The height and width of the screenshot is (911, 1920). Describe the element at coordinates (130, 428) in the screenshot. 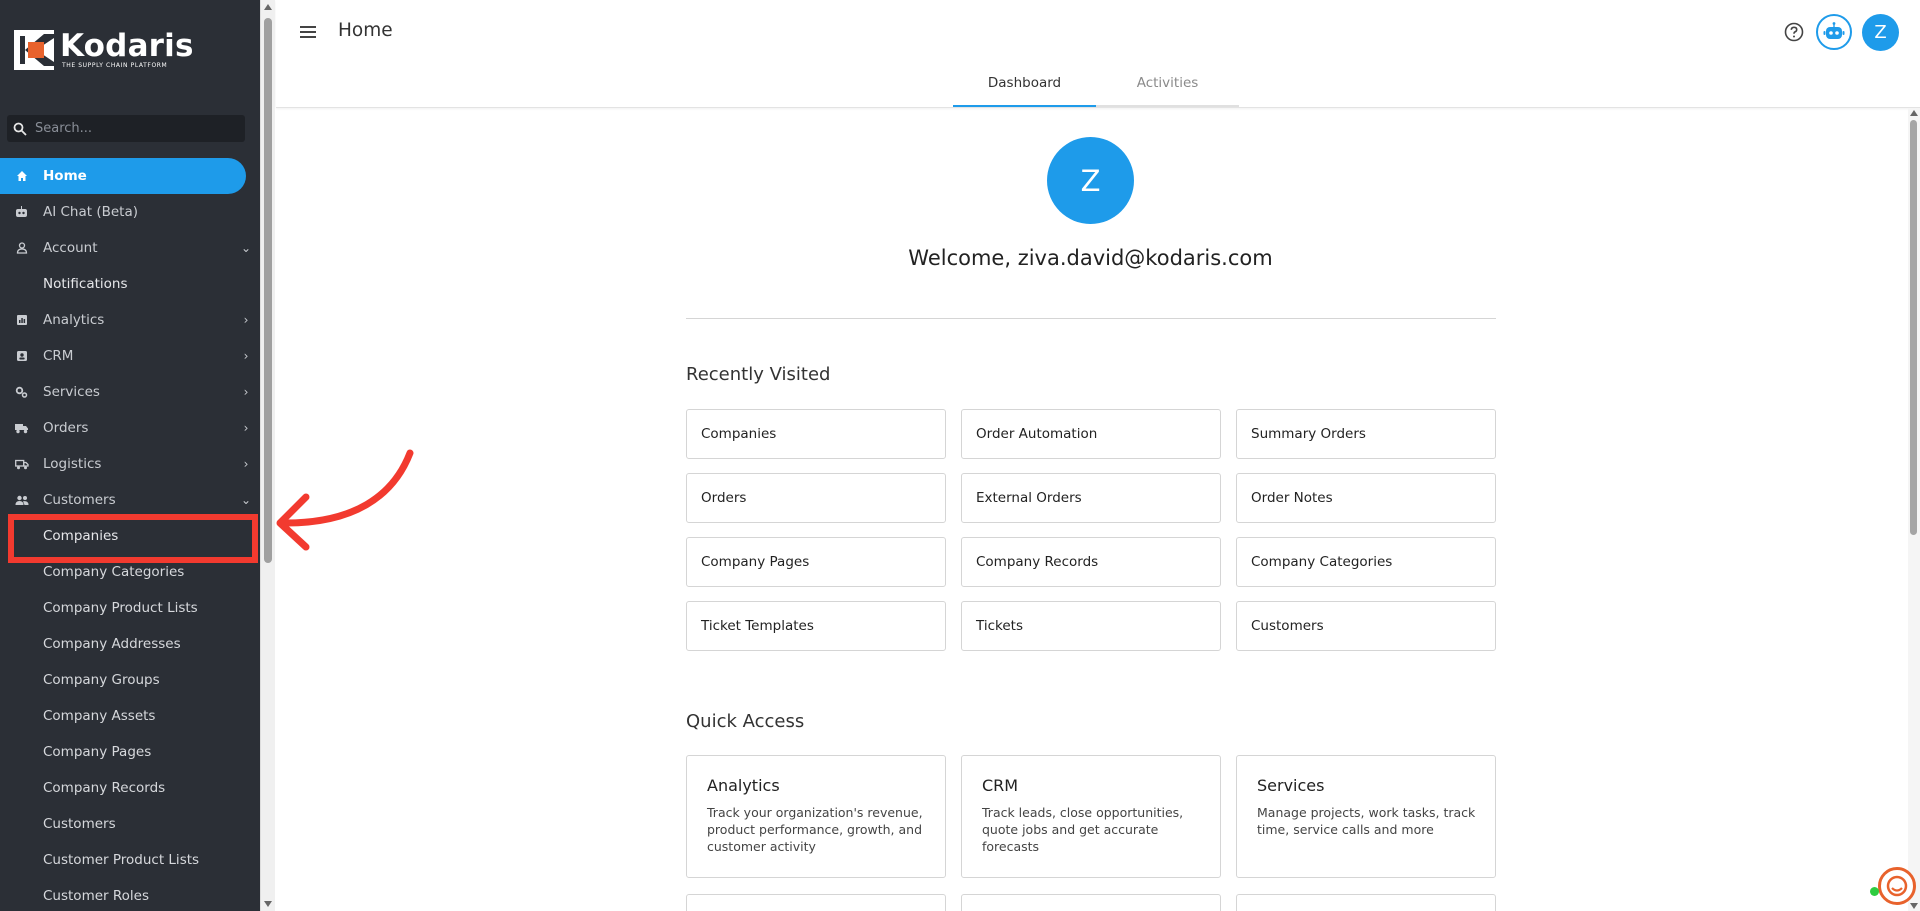

I see `sidebar-item-orders: Orders ›` at that location.